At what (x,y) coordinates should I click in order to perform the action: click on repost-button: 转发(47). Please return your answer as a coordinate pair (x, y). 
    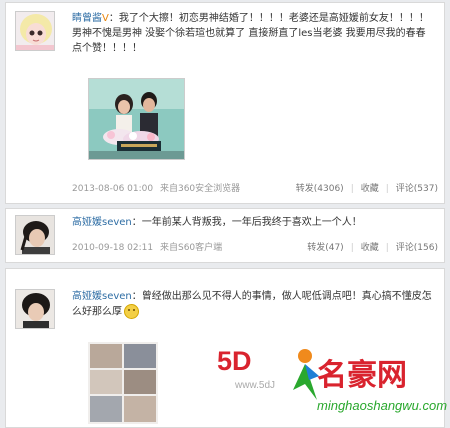
    Looking at the image, I should click on (325, 246).